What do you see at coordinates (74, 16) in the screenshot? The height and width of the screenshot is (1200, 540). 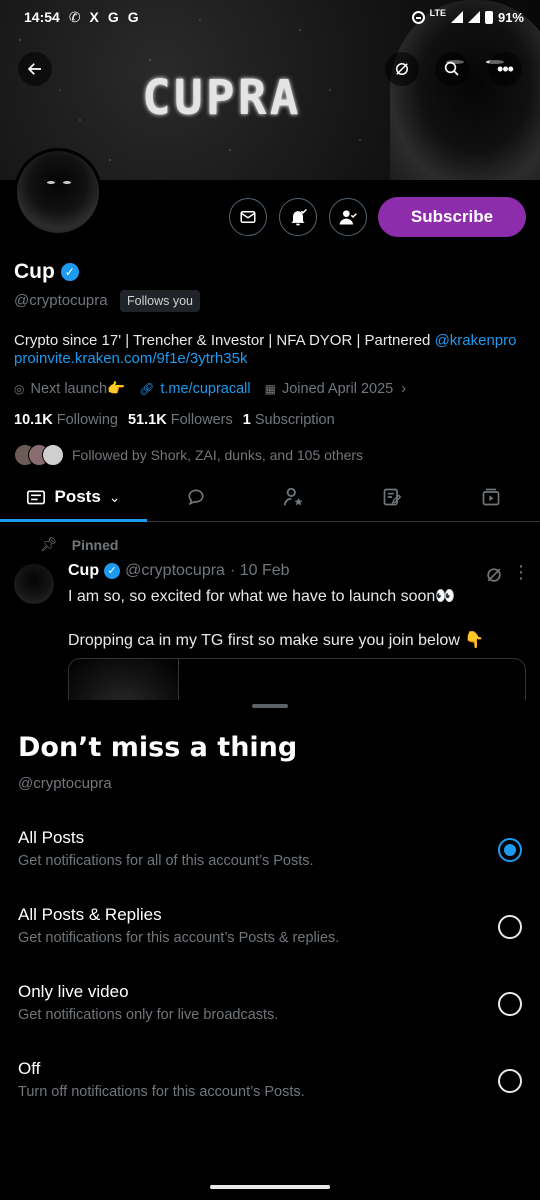 I see `whatsapp-icon: ✆` at bounding box center [74, 16].